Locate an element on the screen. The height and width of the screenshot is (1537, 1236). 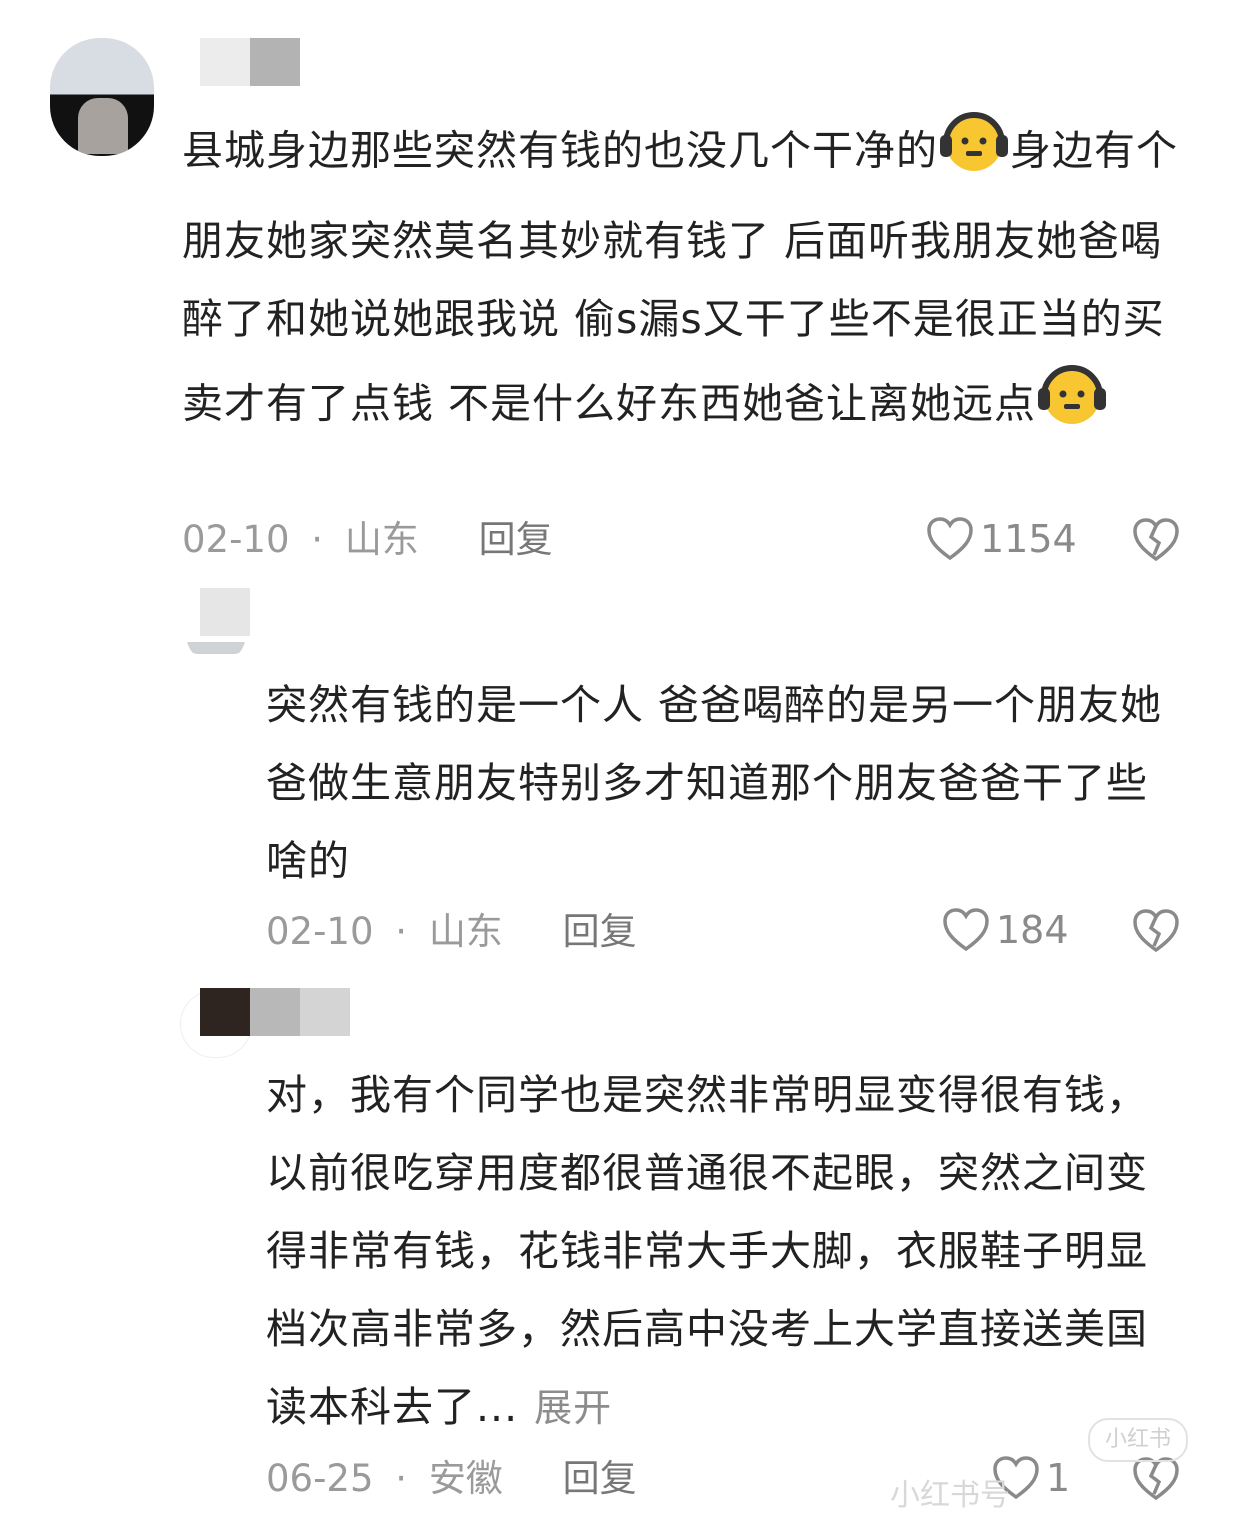
watermark-badge: 小红书 is located at coordinates (1138, 1440).